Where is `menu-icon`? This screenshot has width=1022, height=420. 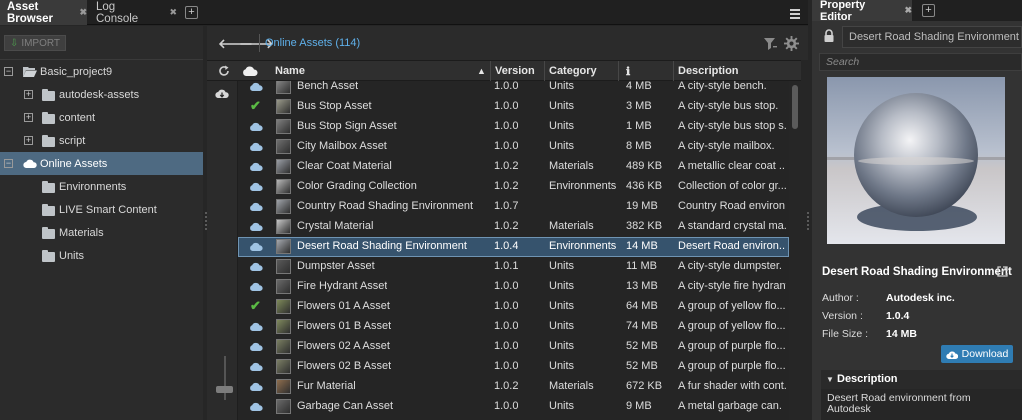 menu-icon is located at coordinates (795, 15).